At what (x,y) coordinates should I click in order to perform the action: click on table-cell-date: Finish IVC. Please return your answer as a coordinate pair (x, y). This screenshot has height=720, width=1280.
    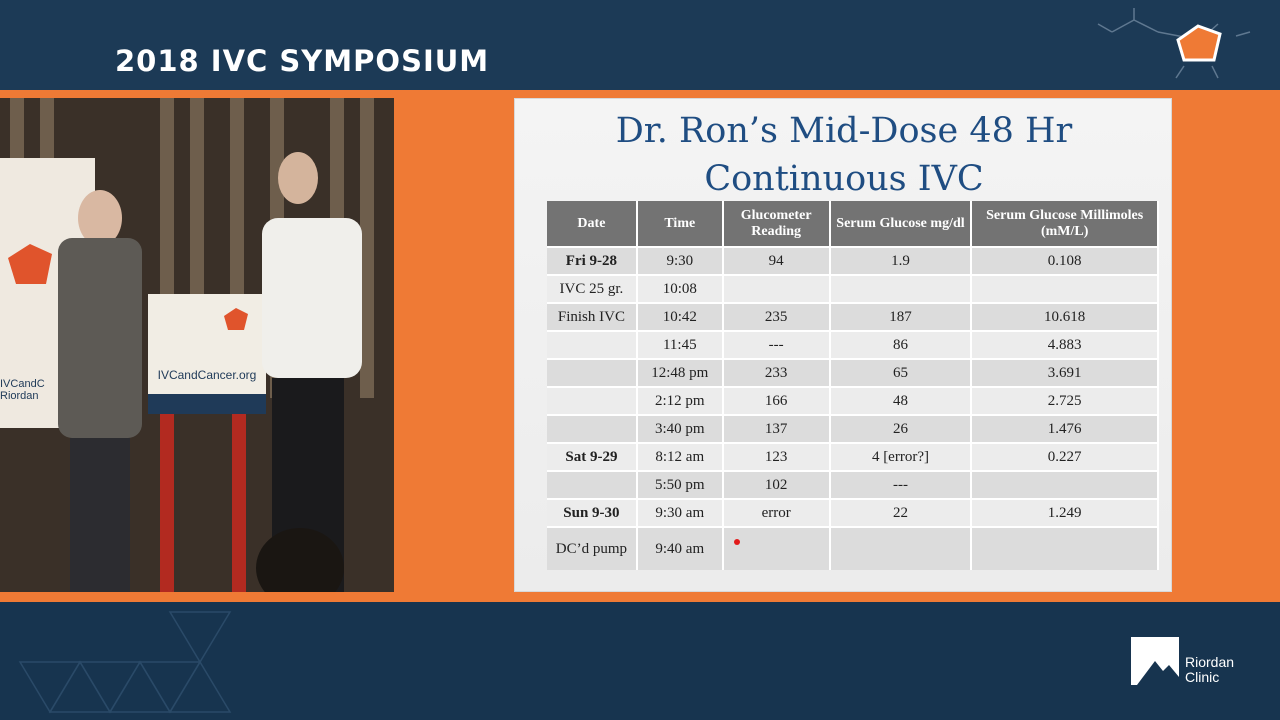
    Looking at the image, I should click on (592, 316).